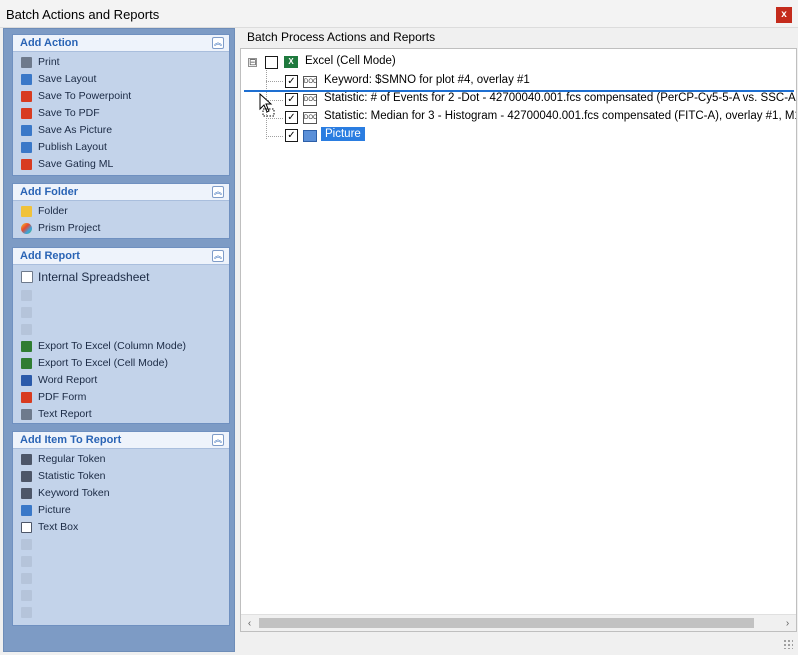 The width and height of the screenshot is (798, 655). What do you see at coordinates (506, 623) in the screenshot?
I see `scroll-thumb` at bounding box center [506, 623].